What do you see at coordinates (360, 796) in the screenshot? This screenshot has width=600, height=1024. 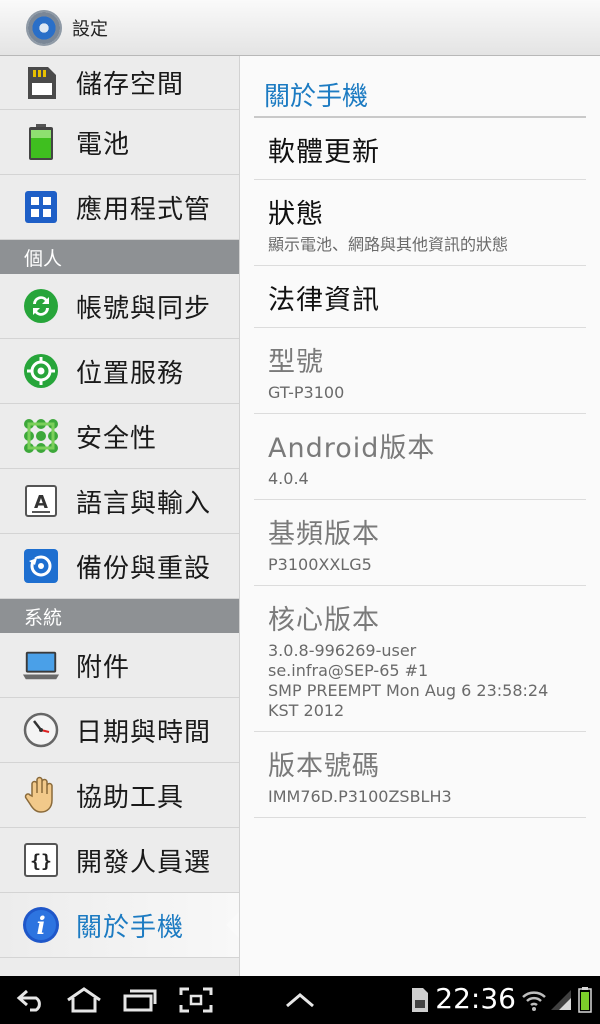 I see `item-value: IMM76D.P3100ZSBLH3` at bounding box center [360, 796].